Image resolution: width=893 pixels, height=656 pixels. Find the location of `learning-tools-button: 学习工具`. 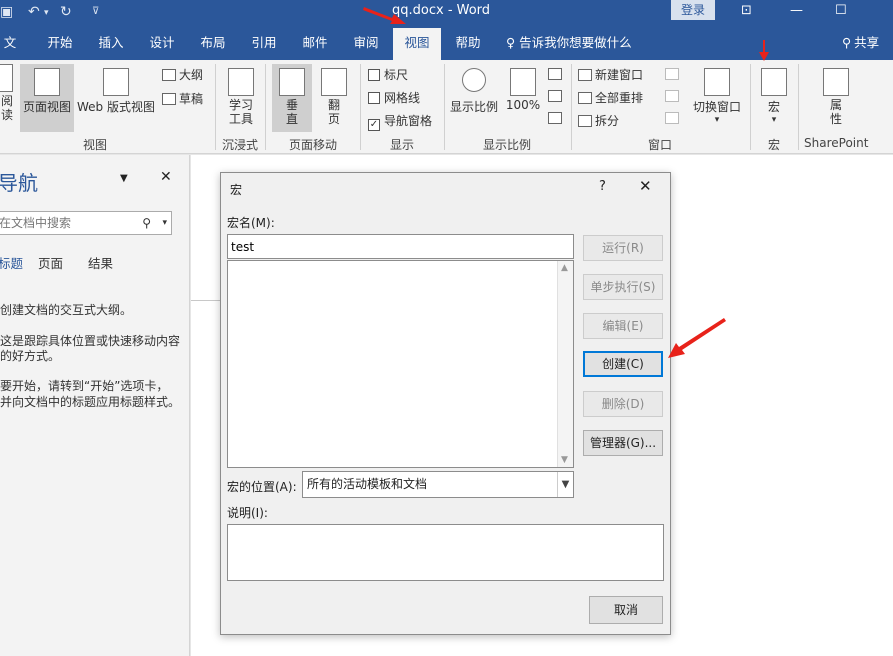

learning-tools-button: 学习工具 is located at coordinates (241, 97).